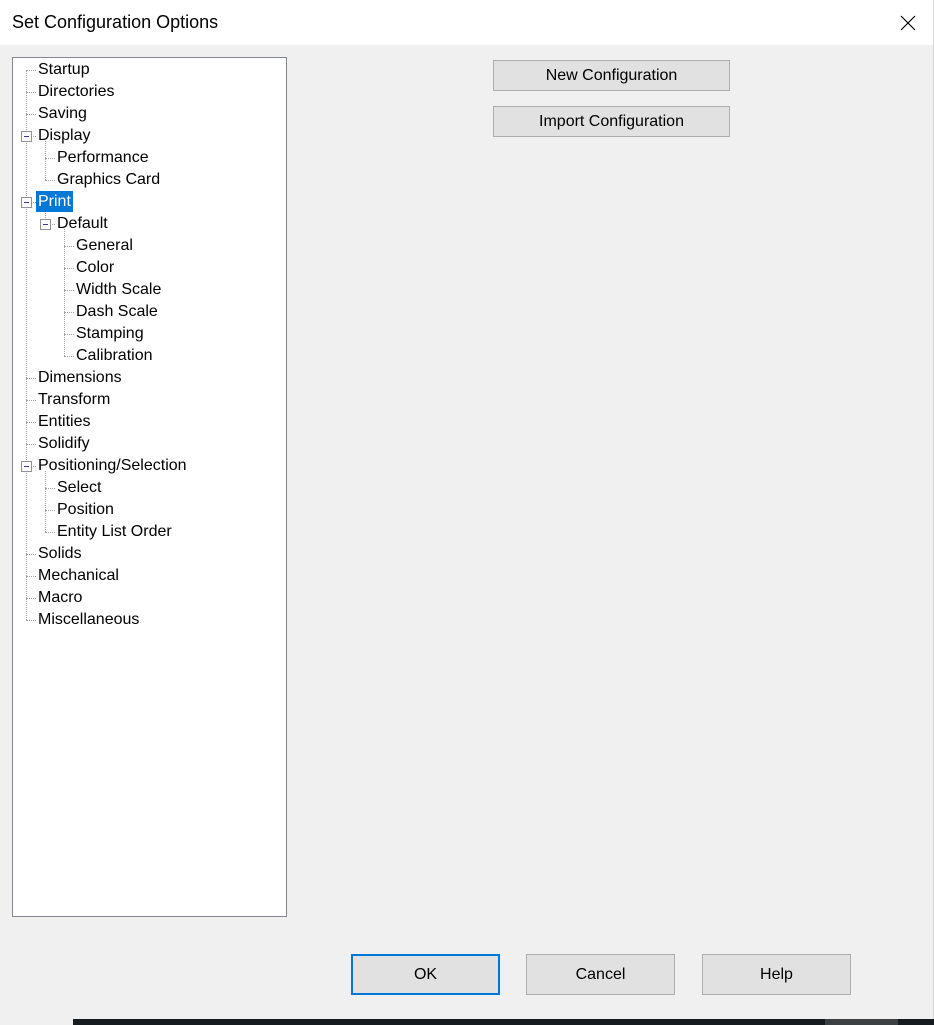 The image size is (934, 1025). I want to click on tree-item-dash-scale: Dash Scale, so click(117, 312).